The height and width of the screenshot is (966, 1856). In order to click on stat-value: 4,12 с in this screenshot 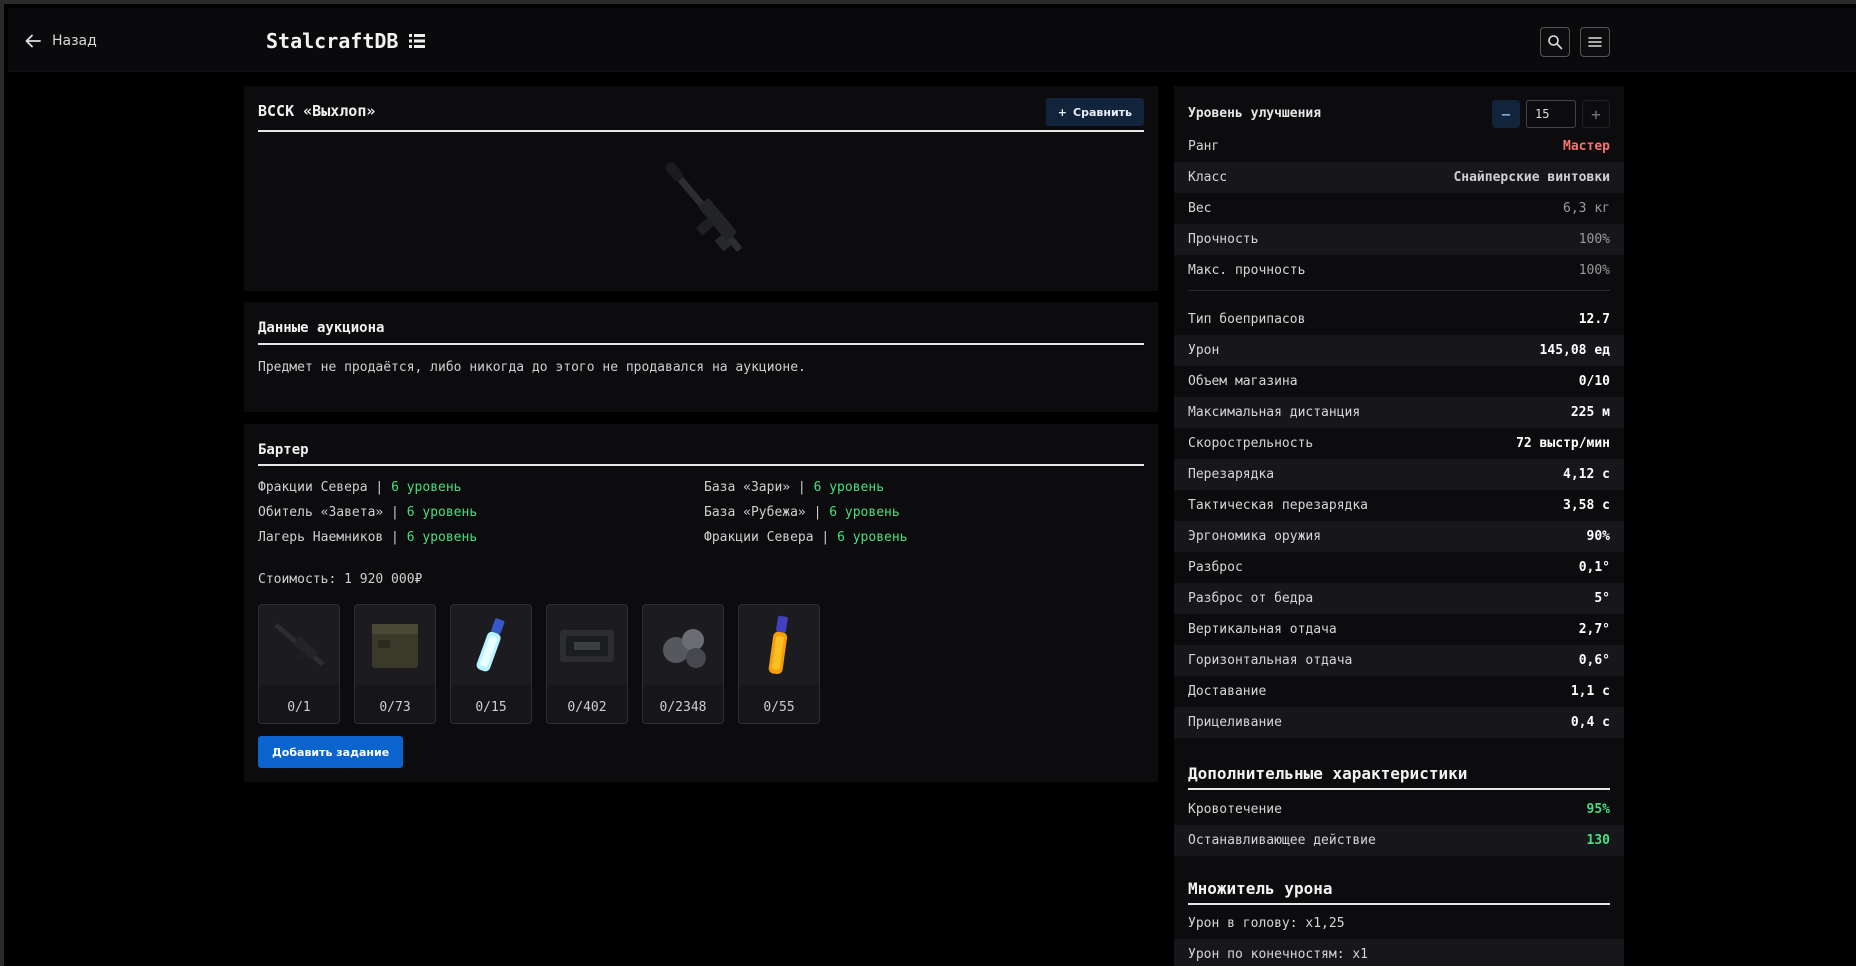, I will do `click(1586, 474)`.